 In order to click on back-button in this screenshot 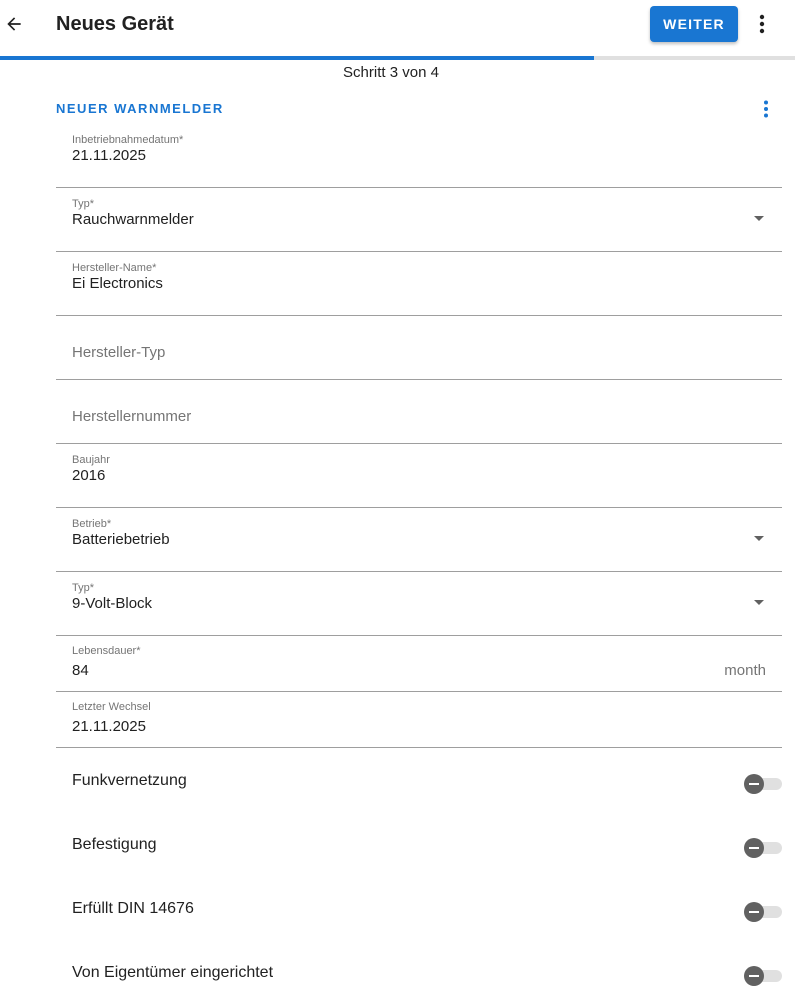, I will do `click(14, 24)`.